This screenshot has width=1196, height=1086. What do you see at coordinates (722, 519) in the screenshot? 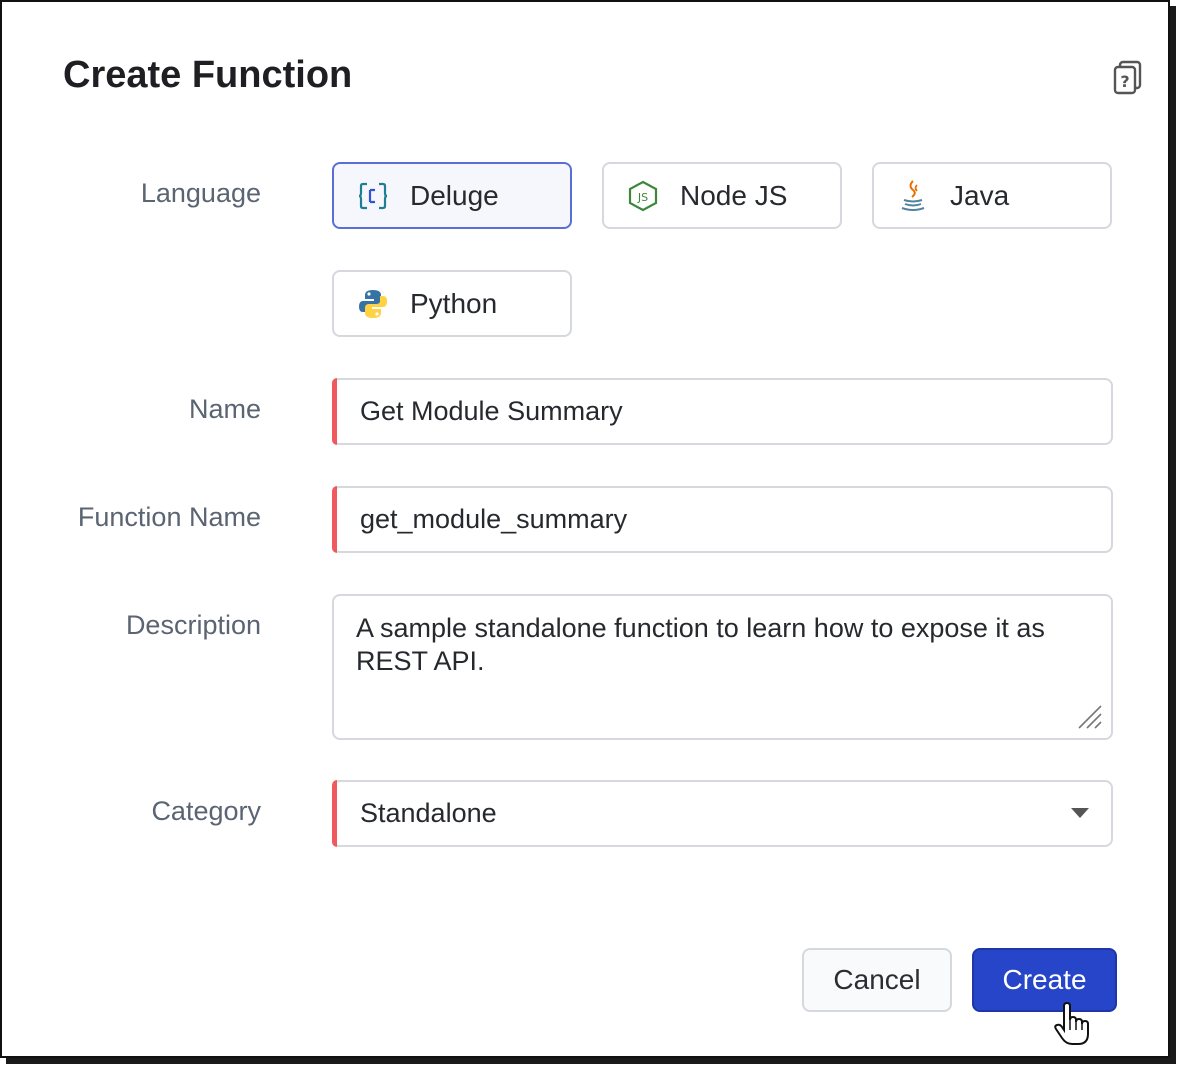
I see `function-name-field: get_module_summary` at bounding box center [722, 519].